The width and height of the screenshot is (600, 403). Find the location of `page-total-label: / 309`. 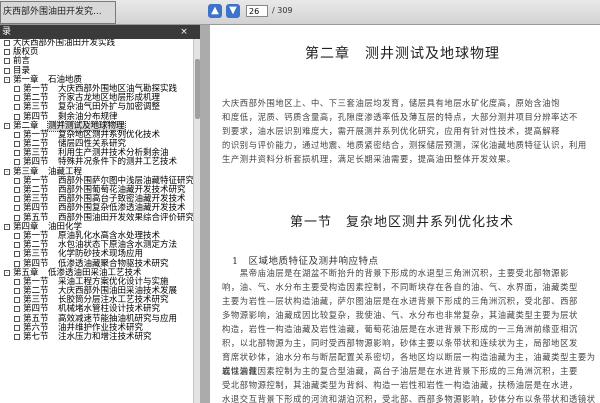

page-total-label: / 309 is located at coordinates (282, 10).